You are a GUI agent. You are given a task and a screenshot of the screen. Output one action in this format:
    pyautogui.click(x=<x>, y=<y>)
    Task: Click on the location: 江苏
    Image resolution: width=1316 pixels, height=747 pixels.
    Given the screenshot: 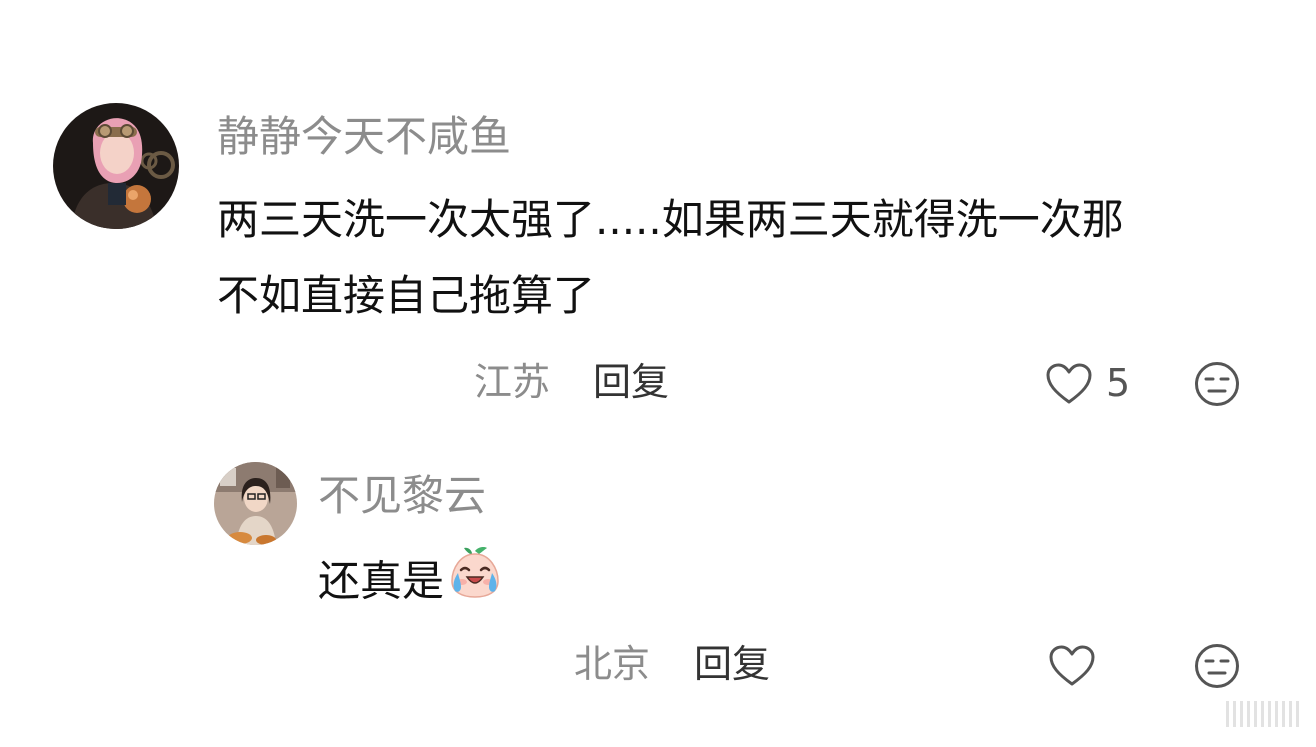 What is the action you would take?
    pyautogui.click(x=512, y=382)
    